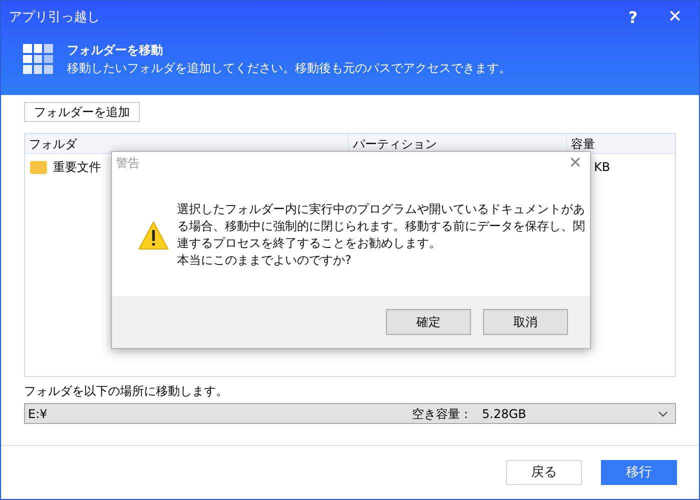 The image size is (700, 500). What do you see at coordinates (602, 167) in the screenshot?
I see `table-cell: KB` at bounding box center [602, 167].